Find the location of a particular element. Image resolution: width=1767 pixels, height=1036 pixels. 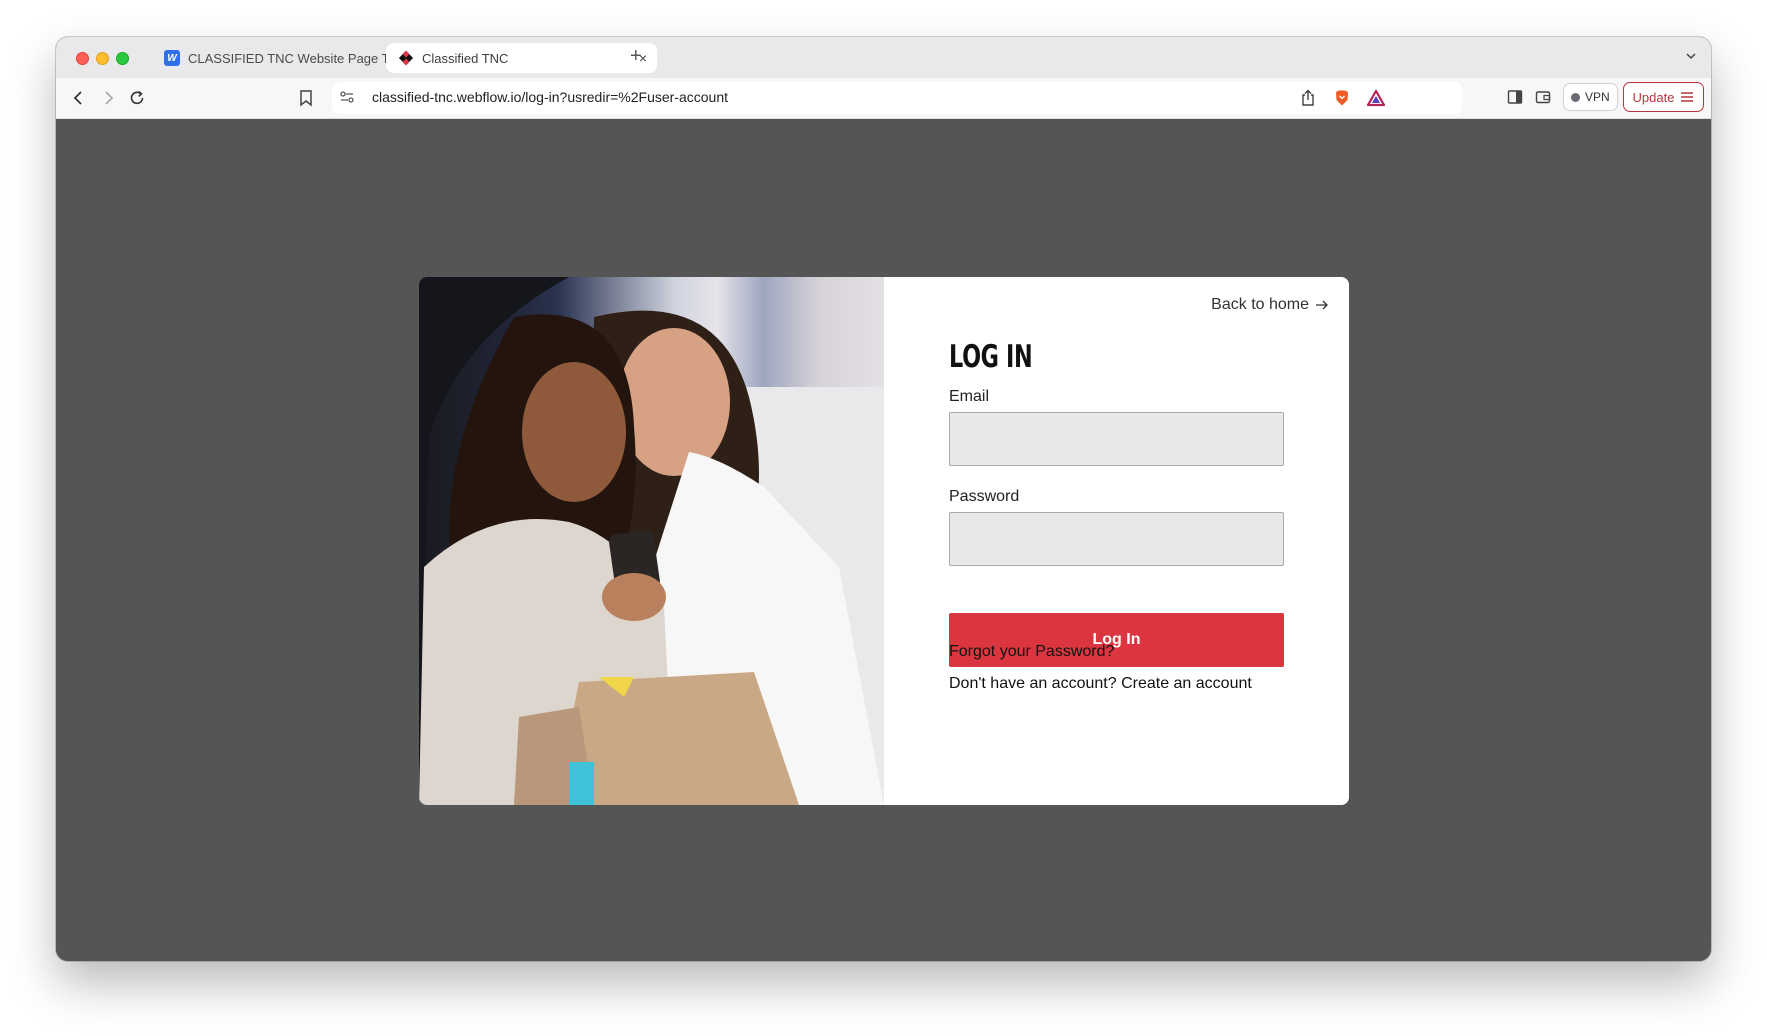

bookmark-icon is located at coordinates (306, 98).